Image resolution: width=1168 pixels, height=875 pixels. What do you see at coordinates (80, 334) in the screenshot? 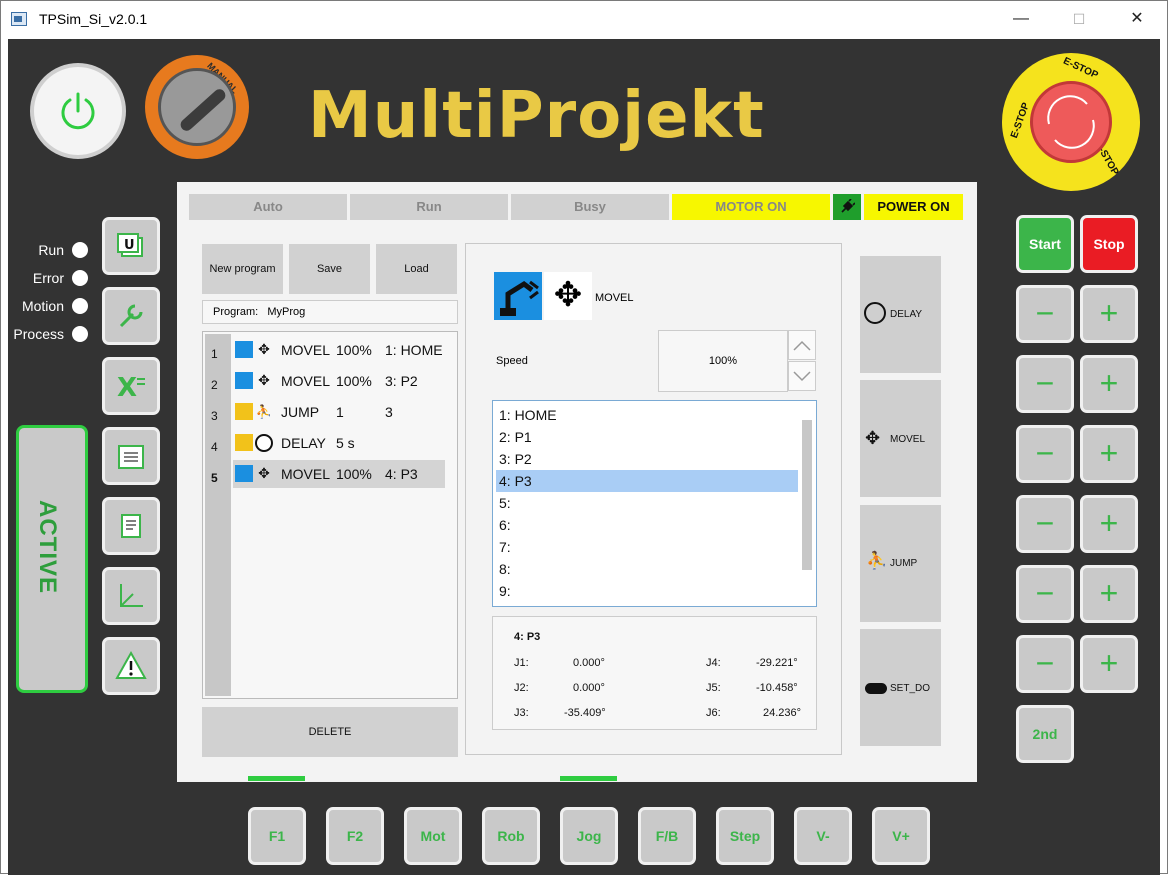
I see `led-process` at bounding box center [80, 334].